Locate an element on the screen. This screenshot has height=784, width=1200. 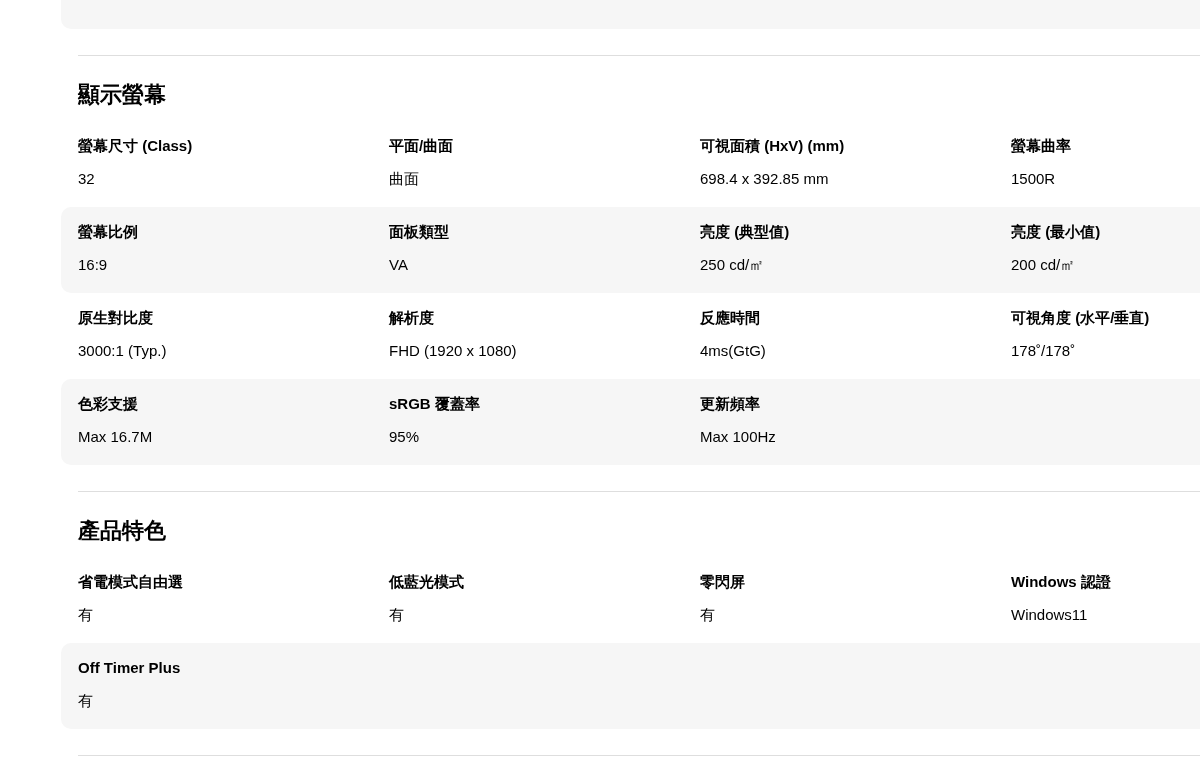
spec-label: sRGB 覆蓋率 is located at coordinates (434, 404).